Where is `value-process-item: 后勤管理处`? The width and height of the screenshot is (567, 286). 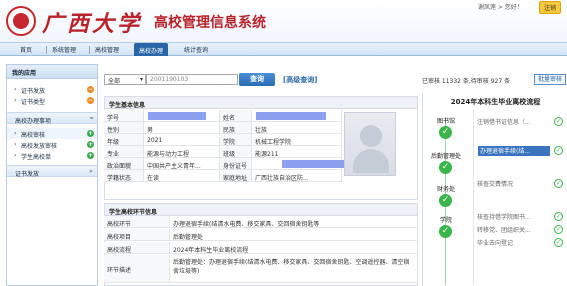
value-process-item: 后勤管理处 is located at coordinates (294, 235).